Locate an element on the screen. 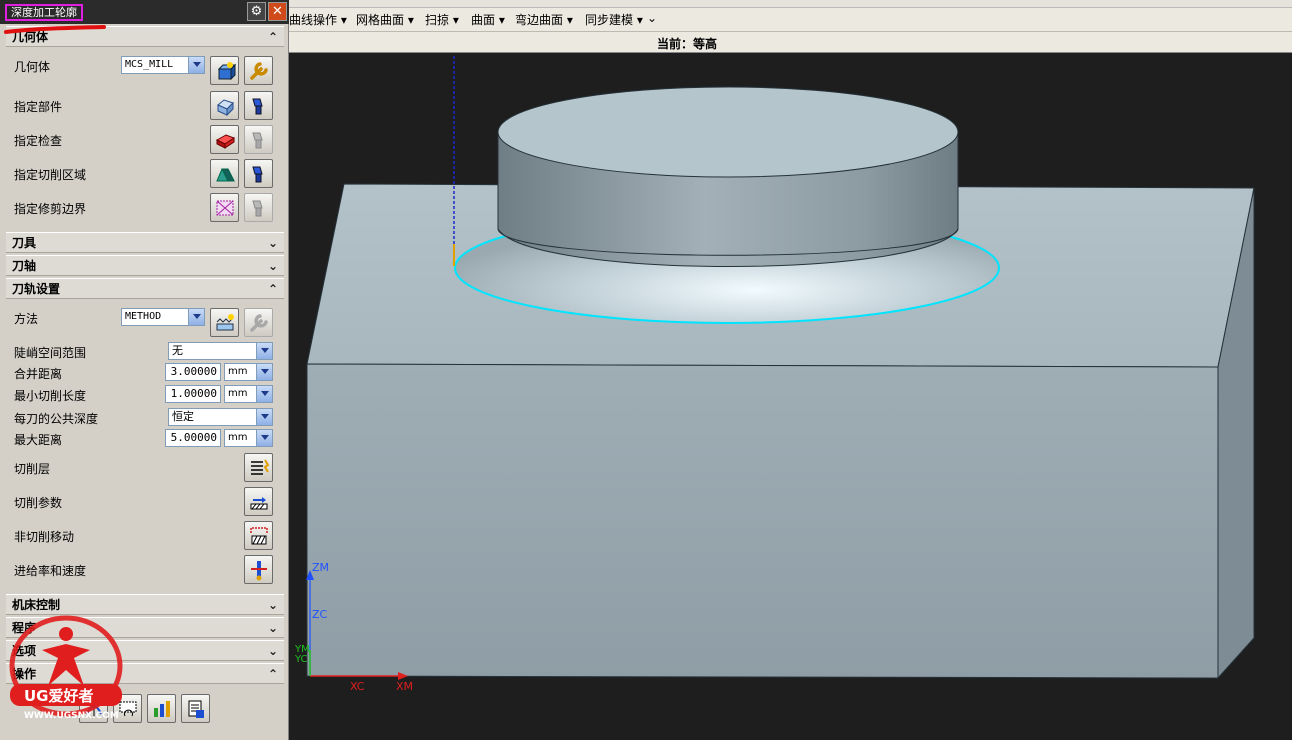  max-distance-unit: mm is located at coordinates (248, 438).